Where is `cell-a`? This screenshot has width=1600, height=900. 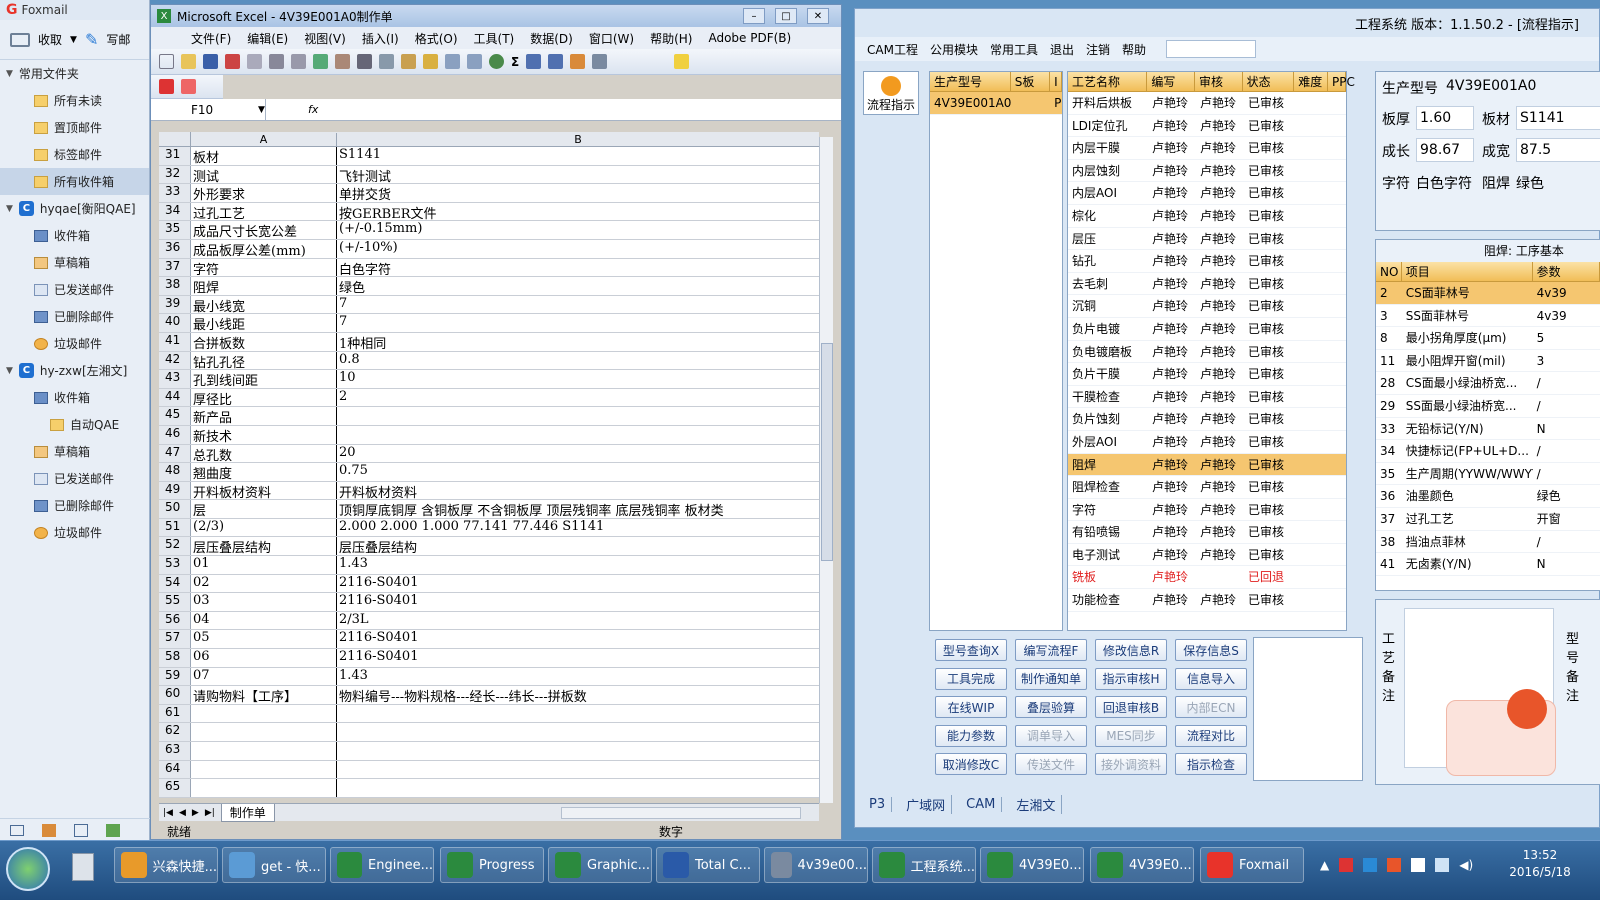 cell-a is located at coordinates (264, 713).